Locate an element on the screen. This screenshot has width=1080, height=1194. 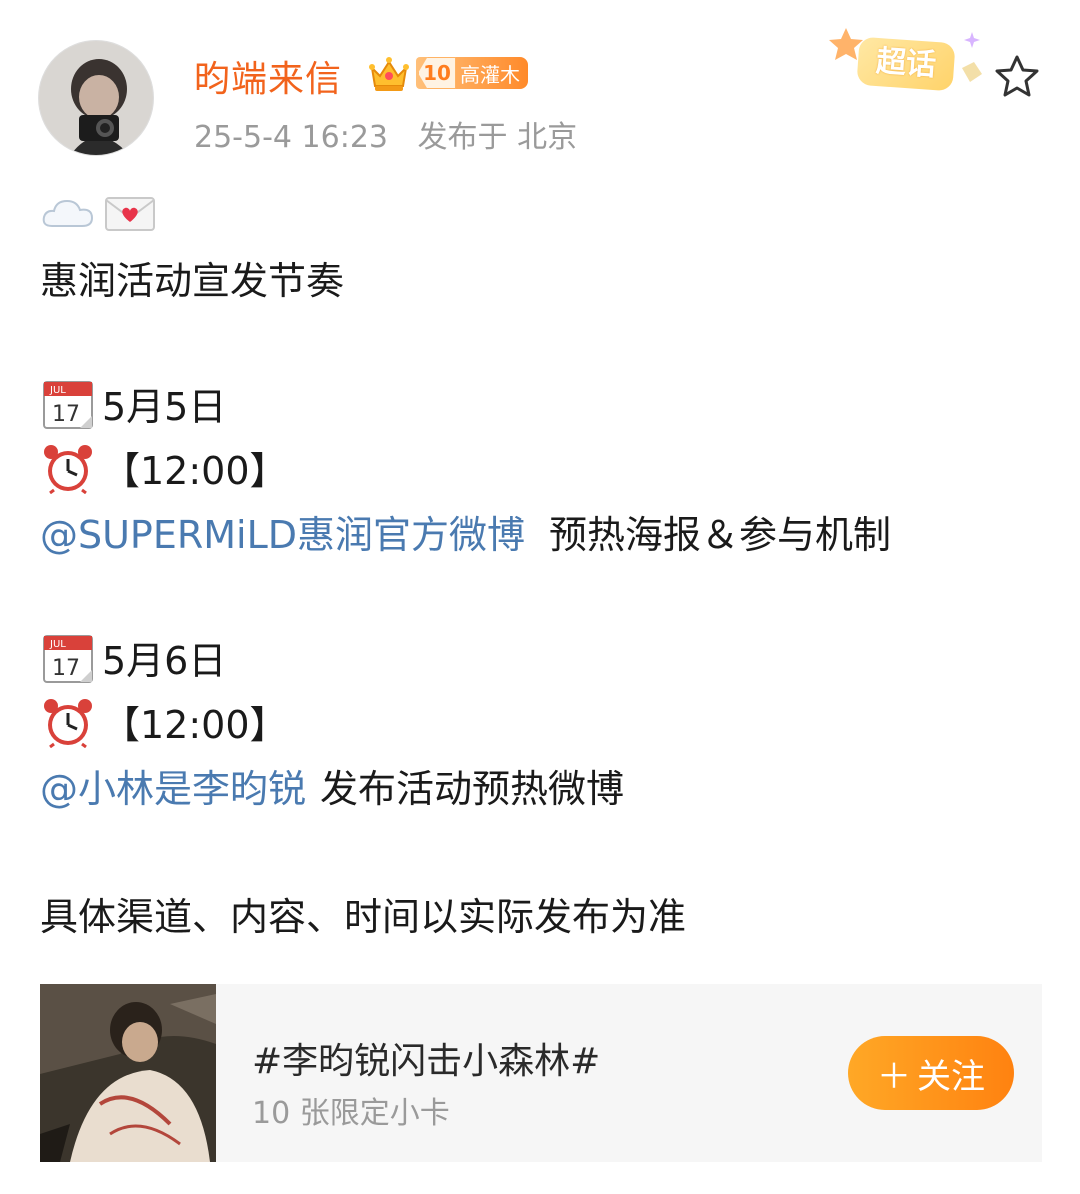
avatar is located at coordinates (96, 98).